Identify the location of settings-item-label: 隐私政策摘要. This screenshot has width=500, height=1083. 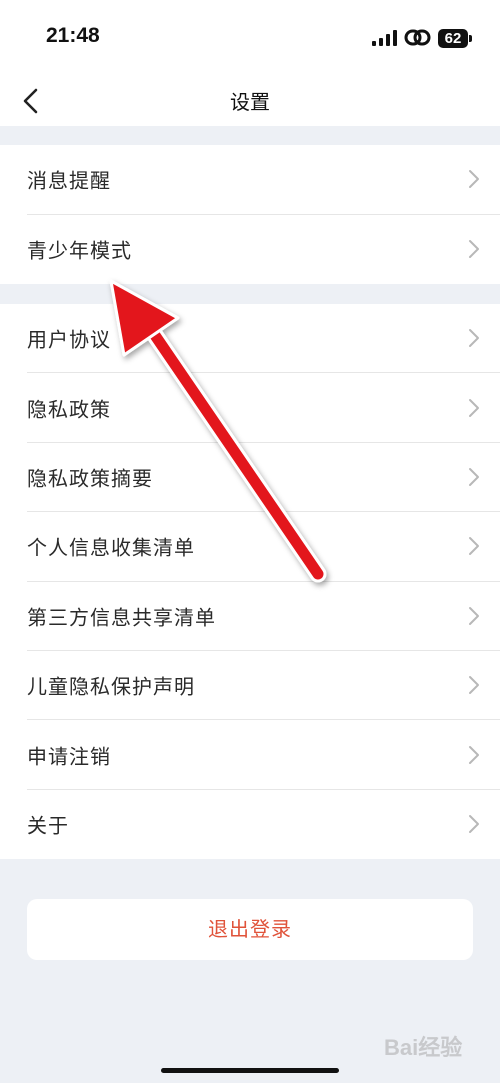
(90, 478).